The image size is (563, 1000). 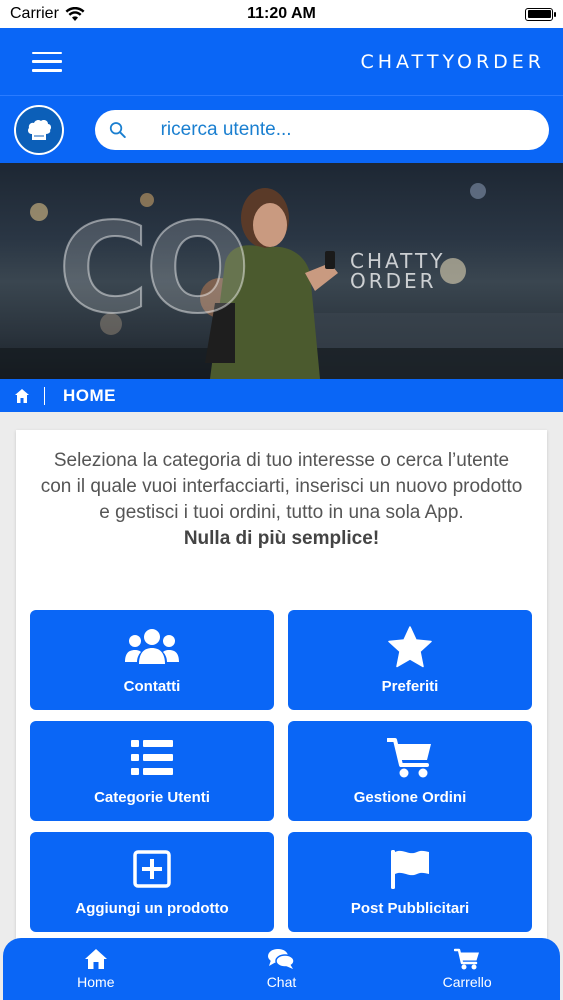 I want to click on intro-emphasis: Nulla di più semplice!, so click(x=281, y=538).